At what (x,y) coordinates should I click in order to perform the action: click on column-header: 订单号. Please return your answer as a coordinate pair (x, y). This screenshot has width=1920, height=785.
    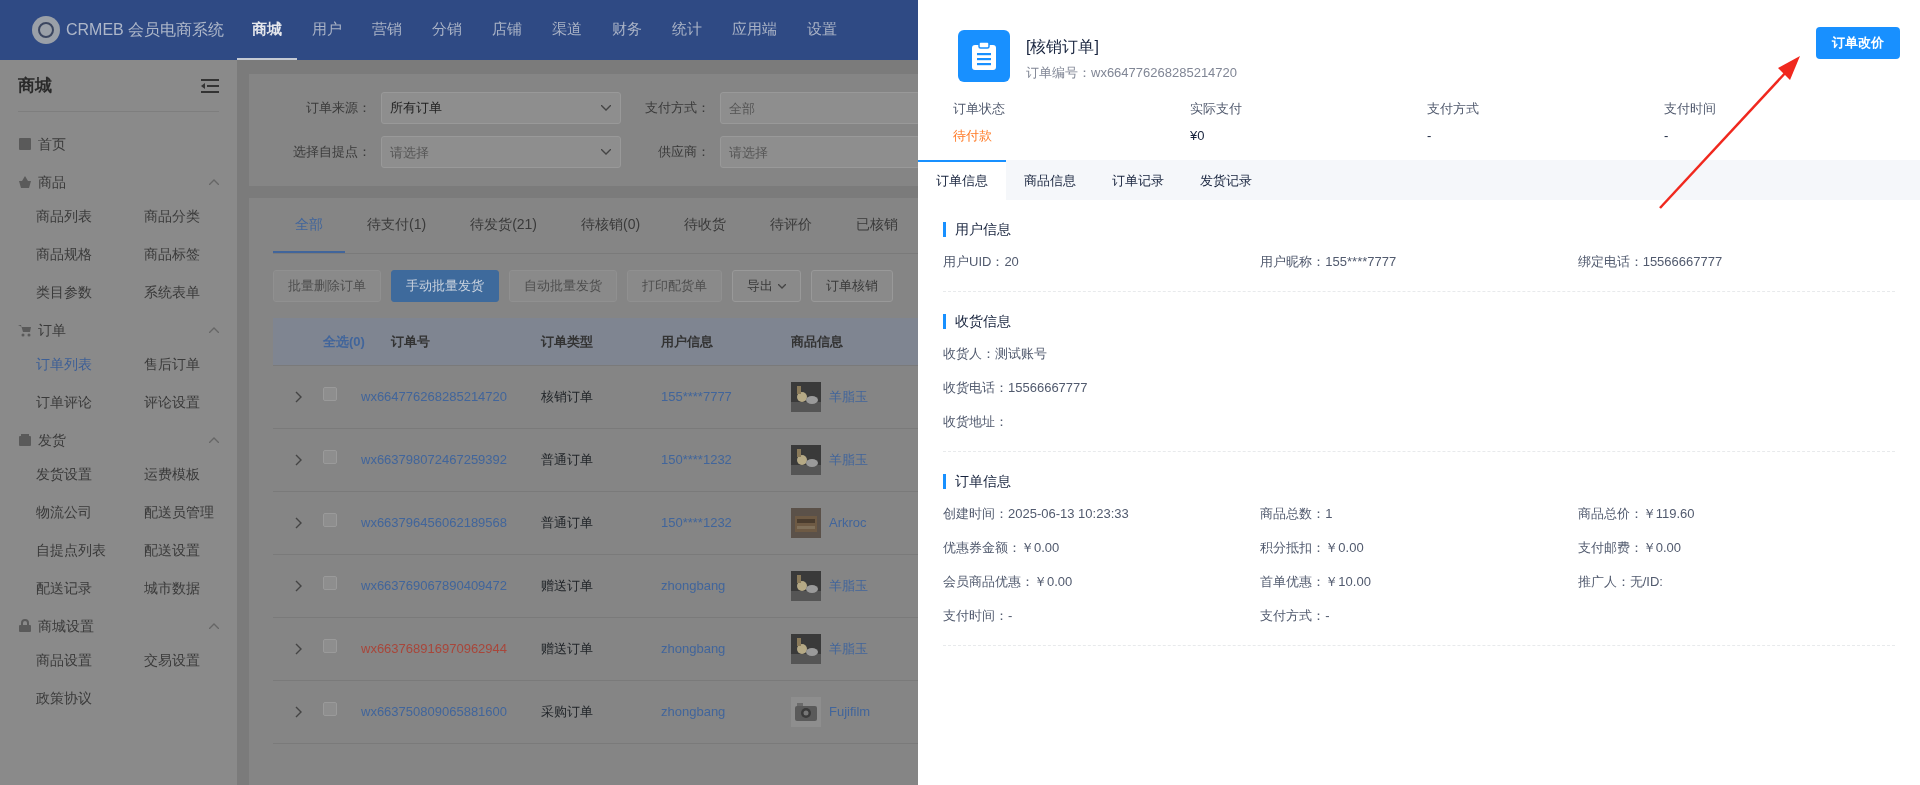
    Looking at the image, I should click on (410, 341).